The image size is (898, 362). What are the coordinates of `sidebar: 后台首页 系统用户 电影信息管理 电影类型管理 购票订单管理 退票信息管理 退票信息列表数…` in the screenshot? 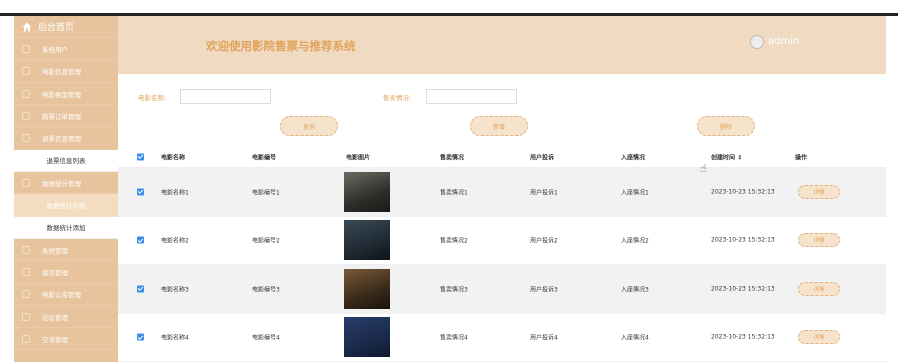 It's located at (66, 189).